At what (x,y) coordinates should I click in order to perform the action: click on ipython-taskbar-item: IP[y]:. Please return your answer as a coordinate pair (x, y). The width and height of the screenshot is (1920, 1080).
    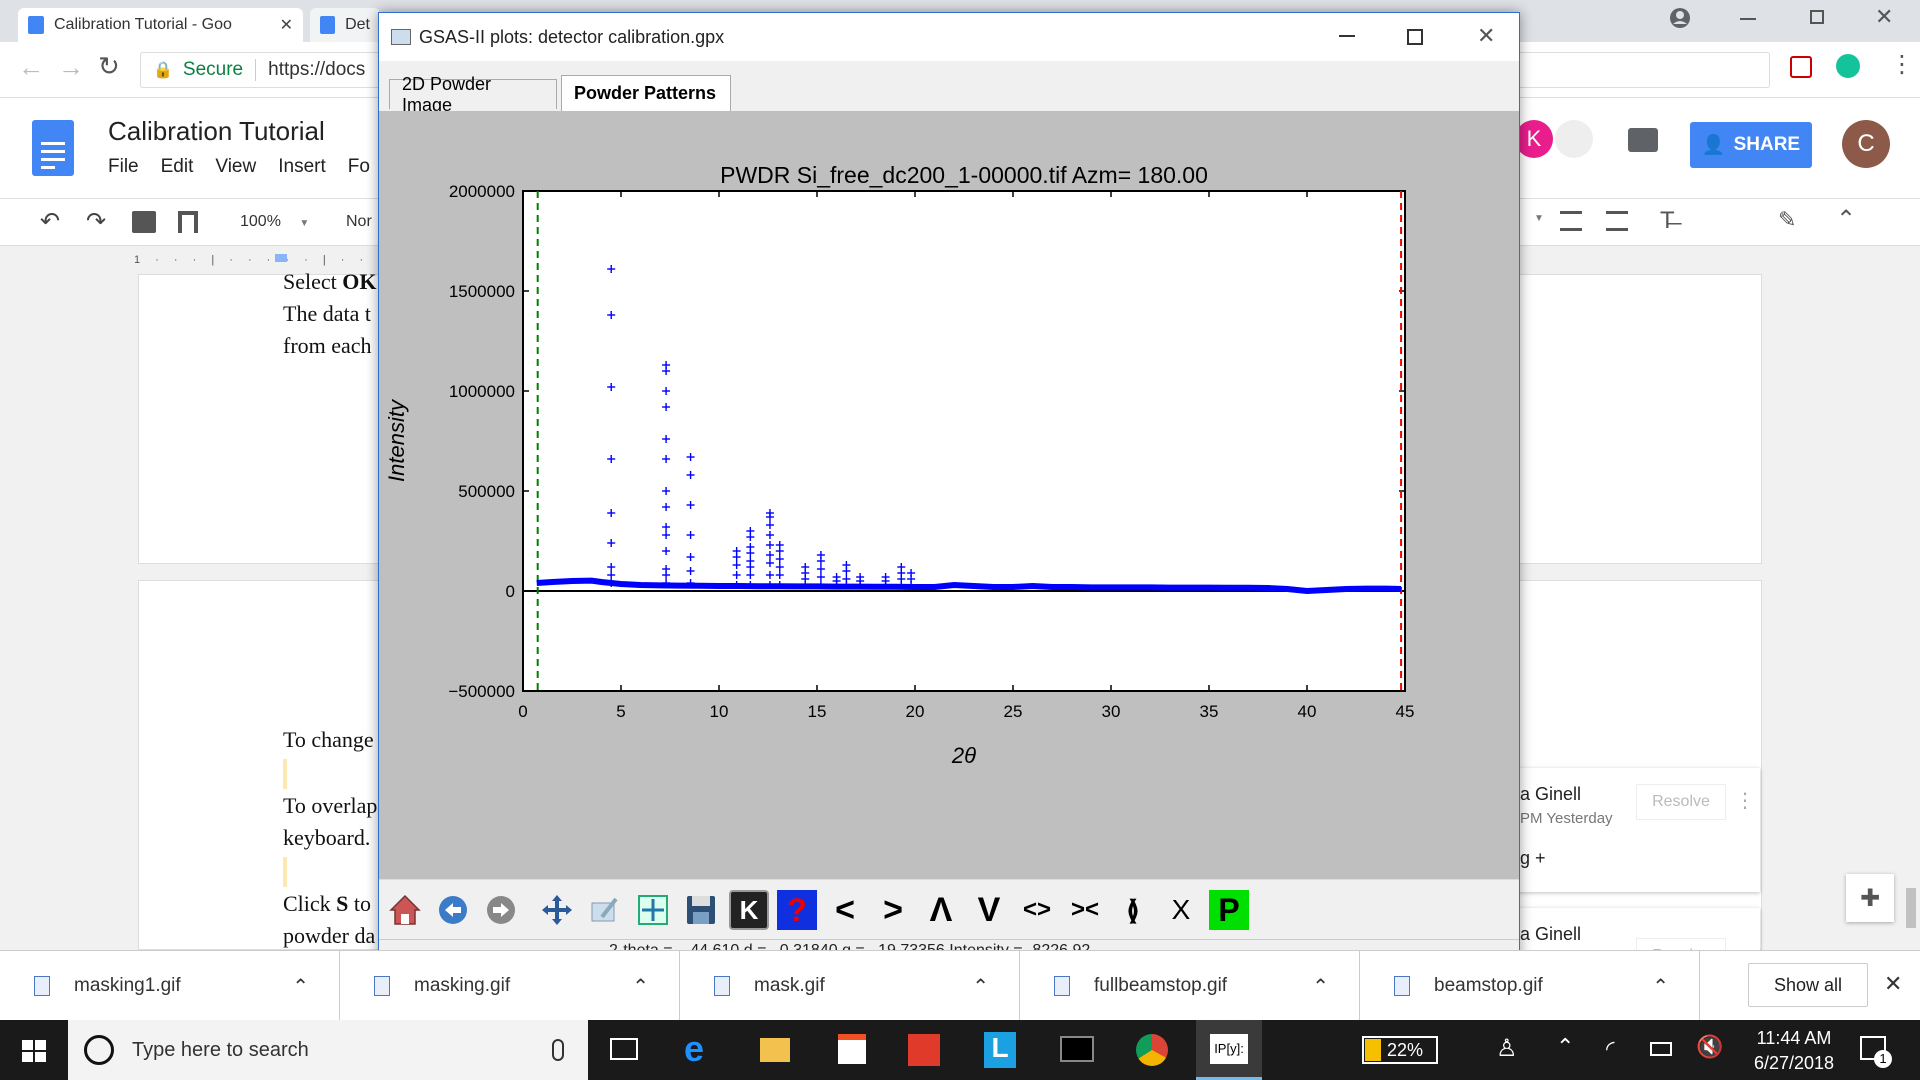
    Looking at the image, I should click on (1229, 1050).